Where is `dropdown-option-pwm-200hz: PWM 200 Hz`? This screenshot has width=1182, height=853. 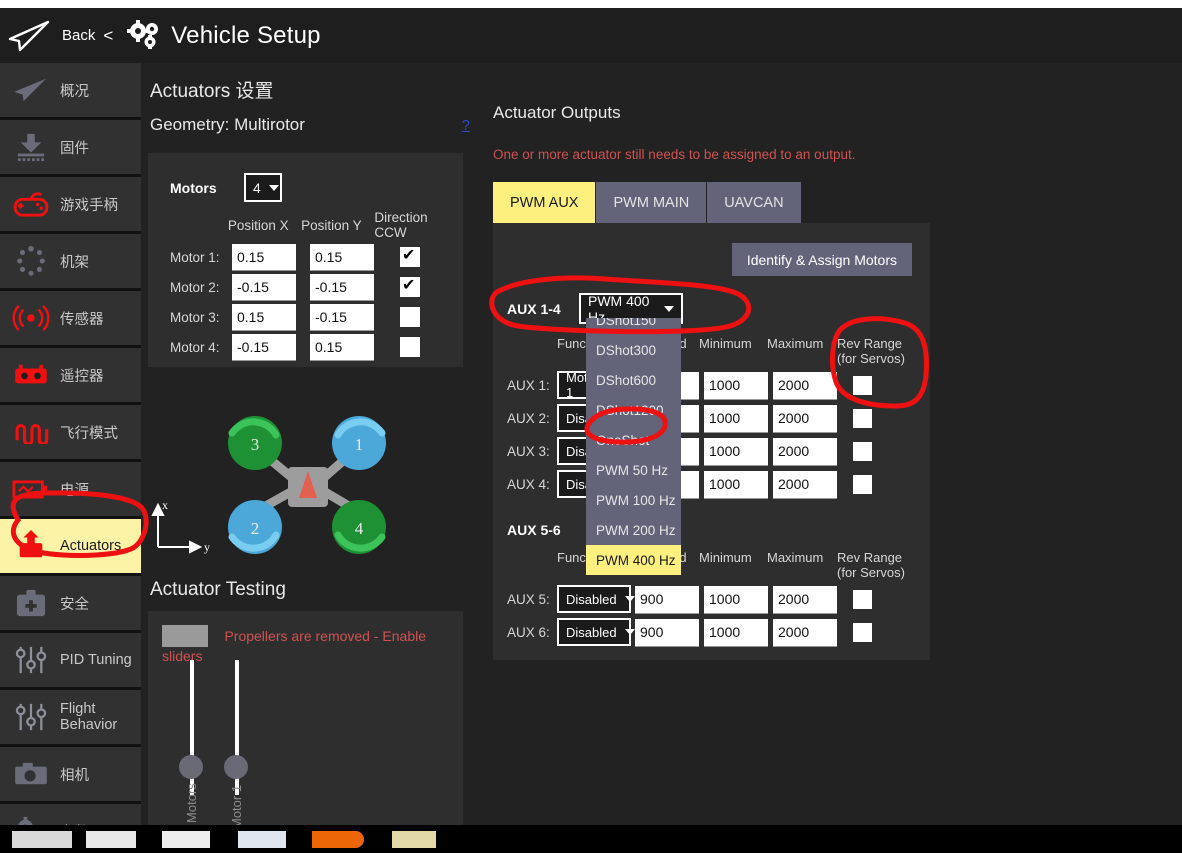 dropdown-option-pwm-200hz: PWM 200 Hz is located at coordinates (633, 530).